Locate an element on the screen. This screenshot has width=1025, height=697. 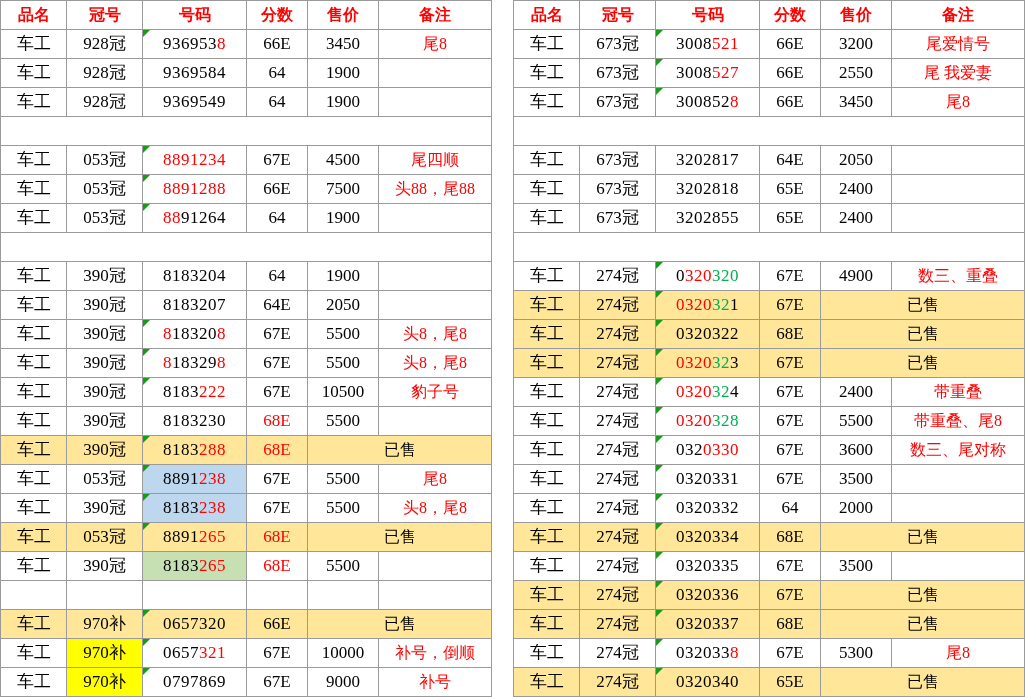
table-cell: 0320322 is located at coordinates (707, 334).